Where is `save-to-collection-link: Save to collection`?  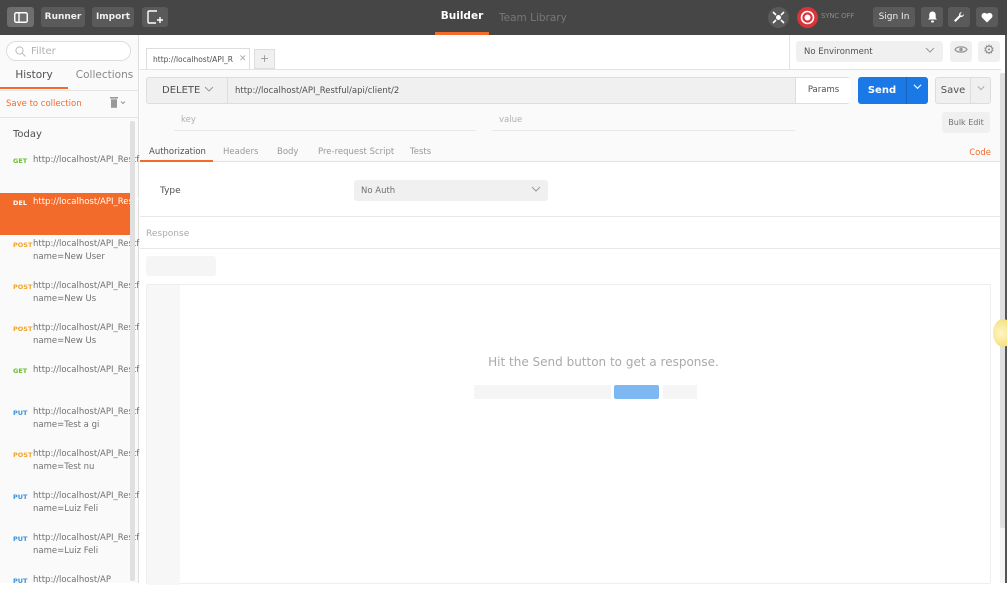
save-to-collection-link: Save to collection is located at coordinates (44, 104).